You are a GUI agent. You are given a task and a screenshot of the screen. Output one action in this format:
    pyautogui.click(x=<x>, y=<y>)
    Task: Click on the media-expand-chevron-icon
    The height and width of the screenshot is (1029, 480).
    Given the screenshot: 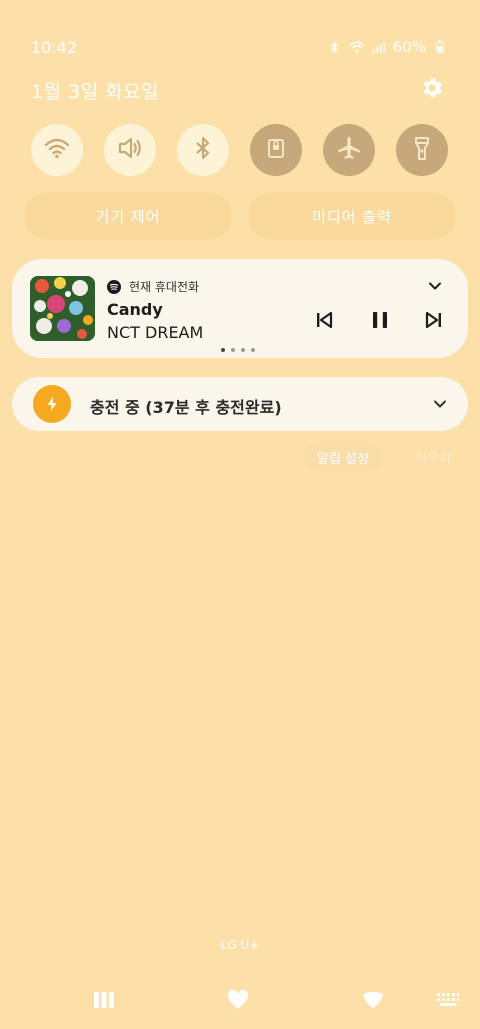 What is the action you would take?
    pyautogui.click(x=435, y=286)
    